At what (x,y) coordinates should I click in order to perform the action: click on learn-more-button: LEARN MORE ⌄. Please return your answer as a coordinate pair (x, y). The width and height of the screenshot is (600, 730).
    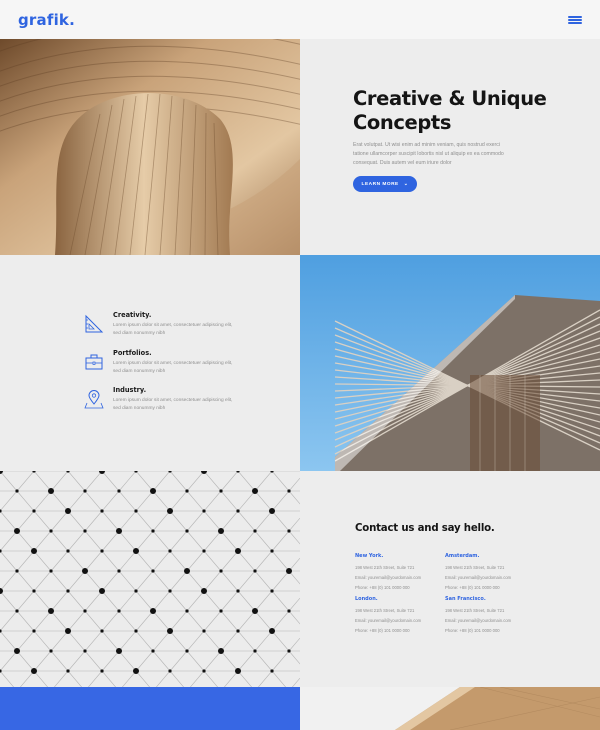
    Looking at the image, I should click on (385, 184).